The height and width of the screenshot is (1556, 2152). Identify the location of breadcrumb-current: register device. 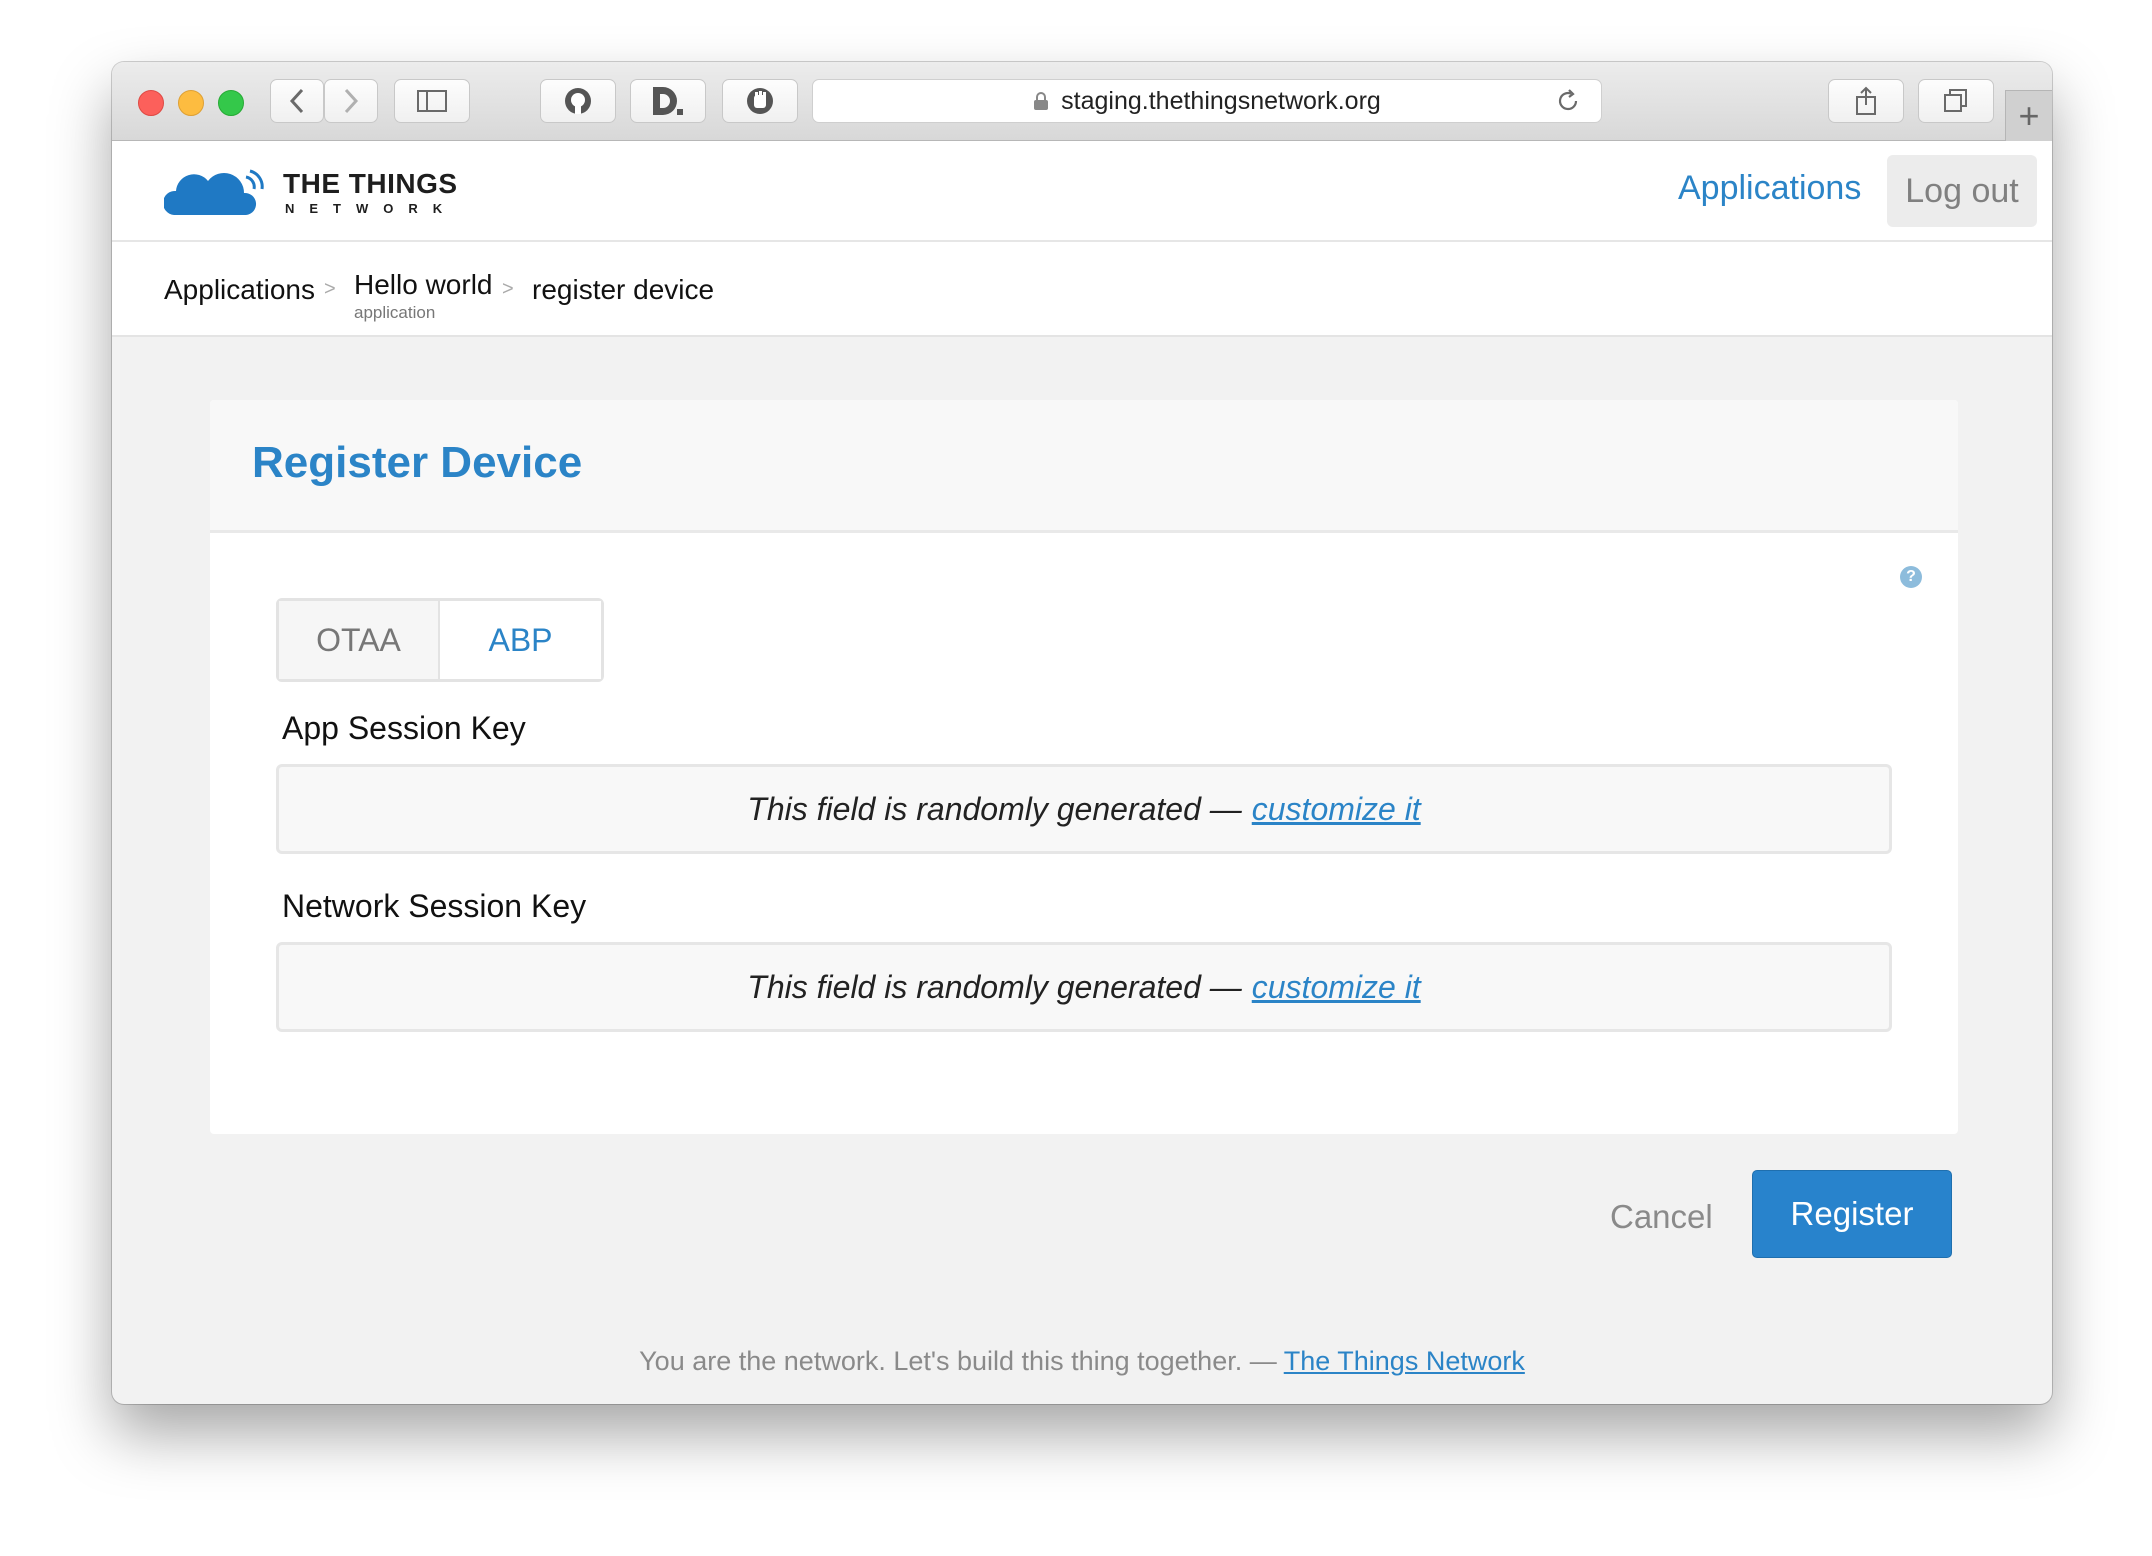
(623, 289).